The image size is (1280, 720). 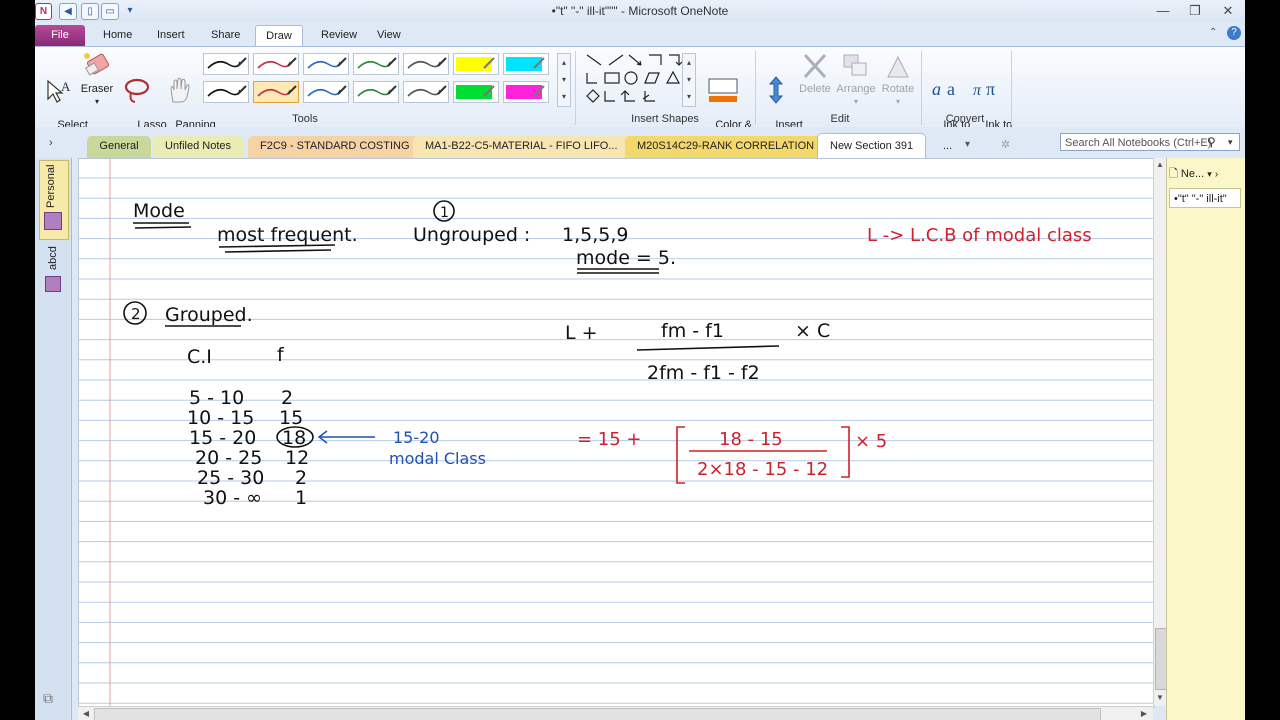 I want to click on ink-mode-underline, so click(x=163, y=227).